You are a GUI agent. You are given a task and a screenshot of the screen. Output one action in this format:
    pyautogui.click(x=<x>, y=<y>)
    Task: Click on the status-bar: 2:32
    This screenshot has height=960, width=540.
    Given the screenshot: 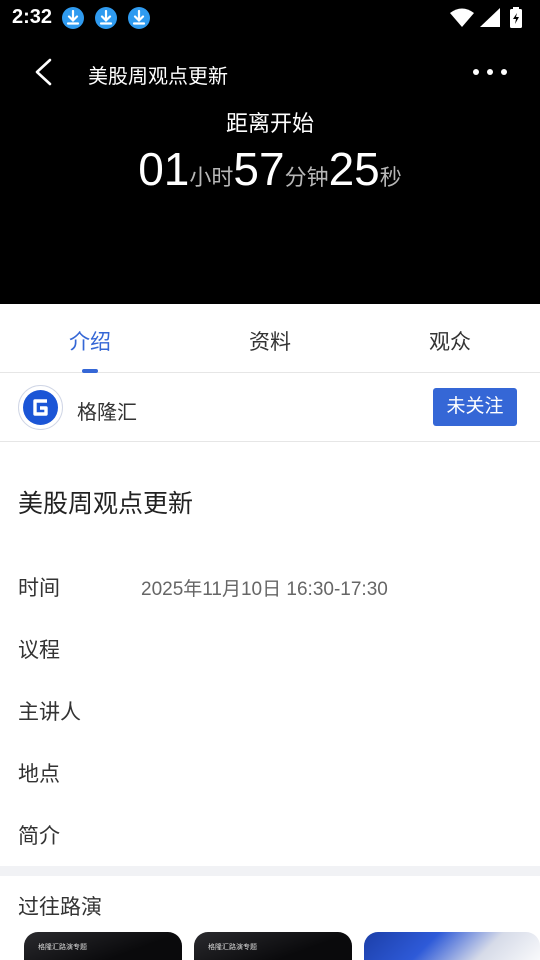 What is the action you would take?
    pyautogui.click(x=270, y=18)
    